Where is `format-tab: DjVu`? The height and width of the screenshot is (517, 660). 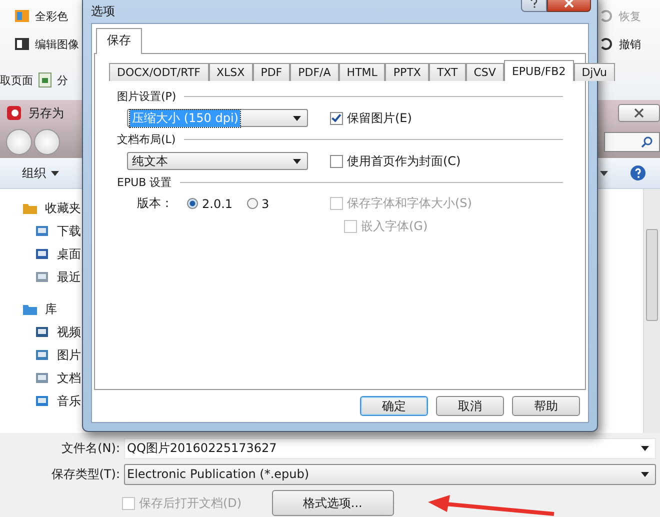
format-tab: DjVu is located at coordinates (594, 72).